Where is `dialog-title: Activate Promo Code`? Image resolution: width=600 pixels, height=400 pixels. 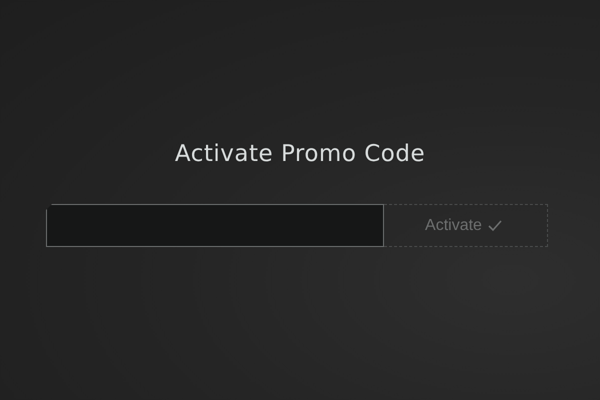
dialog-title: Activate Promo Code is located at coordinates (300, 154).